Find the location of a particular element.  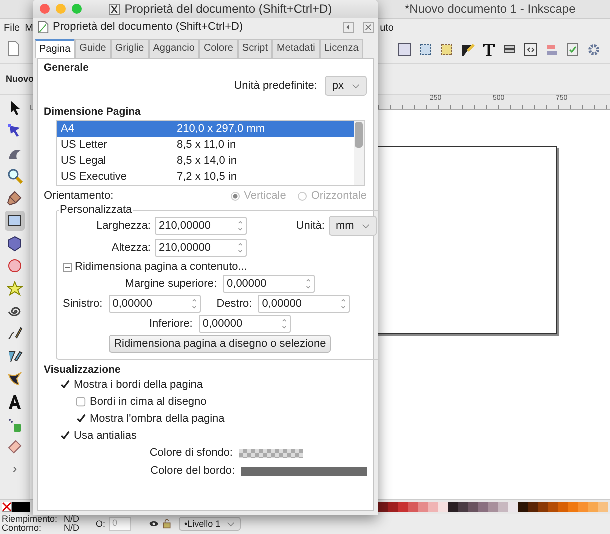

list-row: US Executive 7,2 x 10,5 in is located at coordinates (205, 177).